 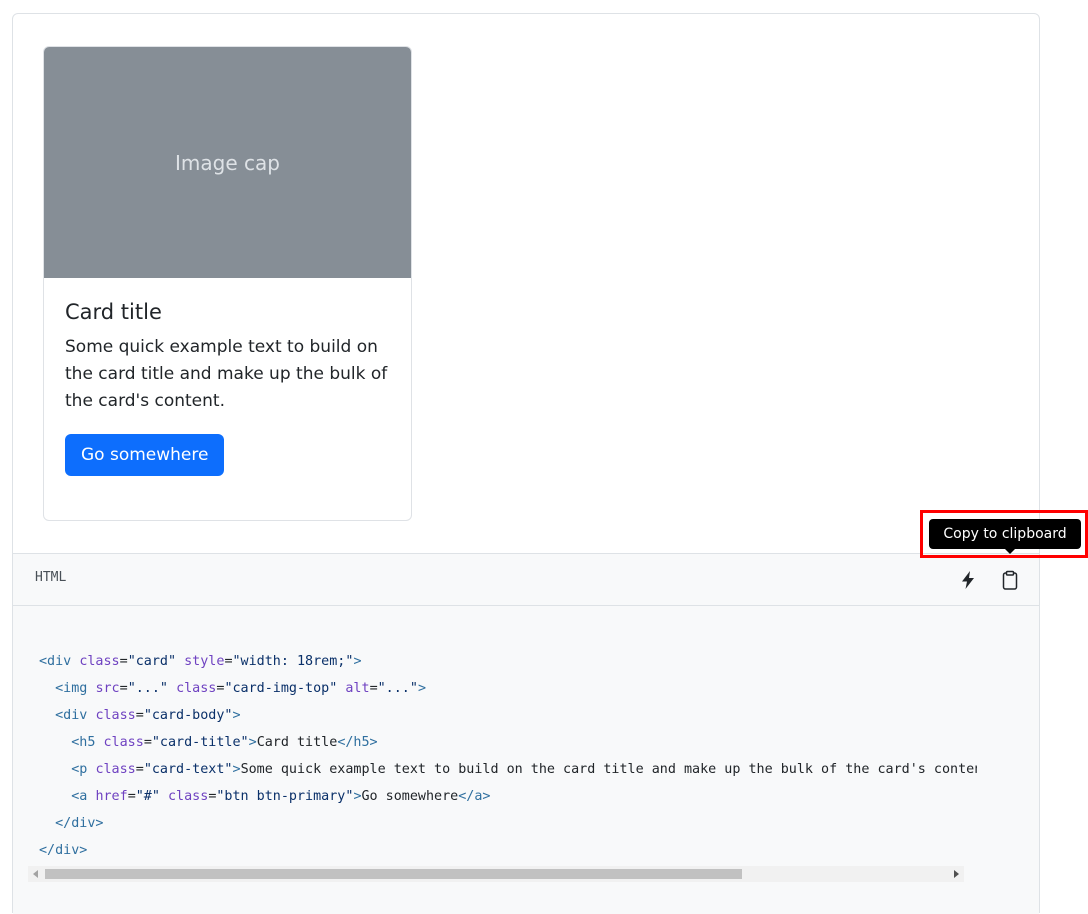 I want to click on code-header: HTML, so click(x=526, y=579).